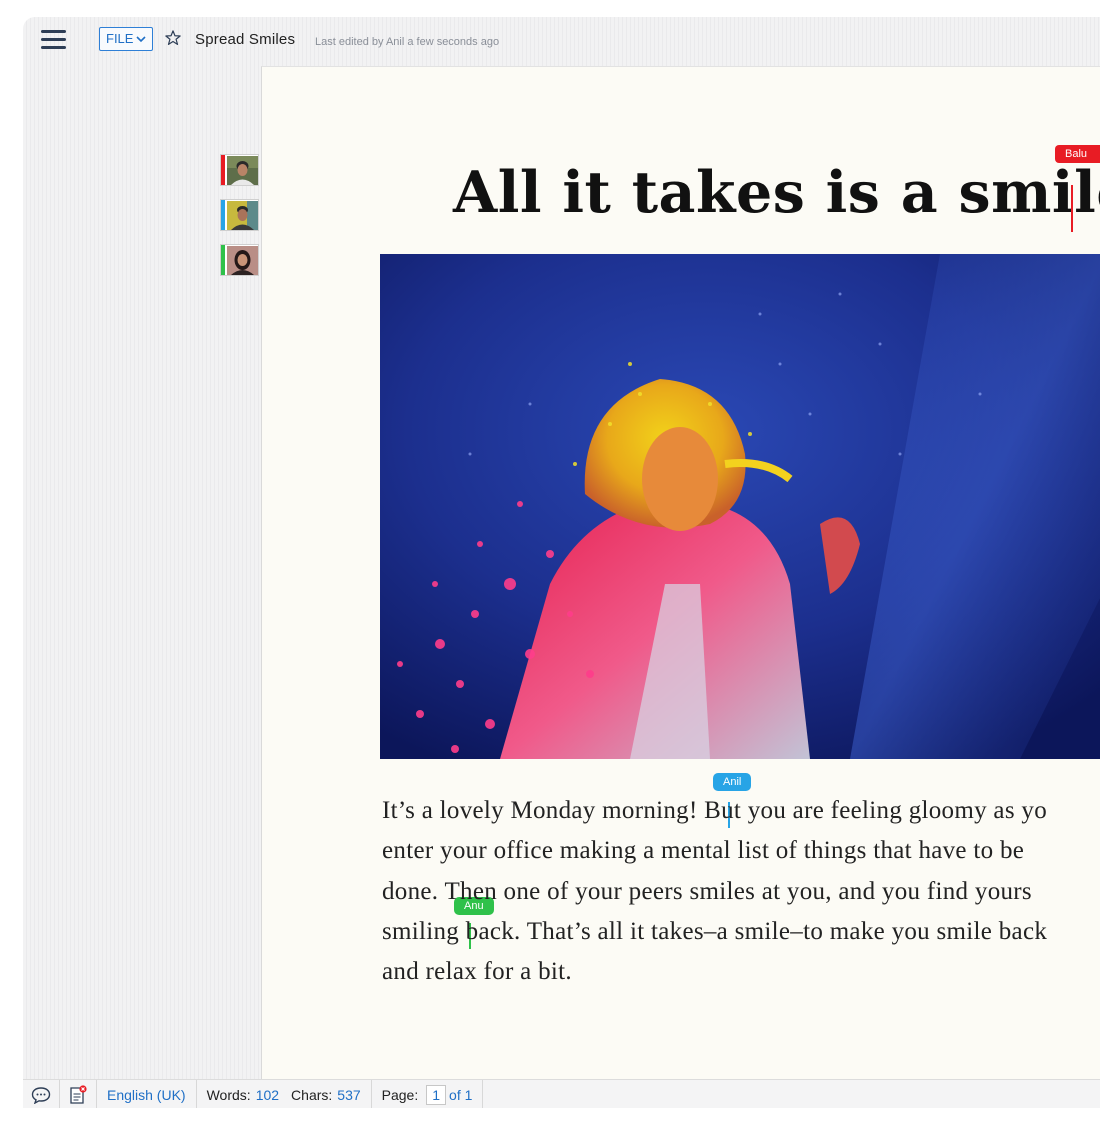 Image resolution: width=1100 pixels, height=1127 pixels. I want to click on chars-value: 537, so click(349, 1094).